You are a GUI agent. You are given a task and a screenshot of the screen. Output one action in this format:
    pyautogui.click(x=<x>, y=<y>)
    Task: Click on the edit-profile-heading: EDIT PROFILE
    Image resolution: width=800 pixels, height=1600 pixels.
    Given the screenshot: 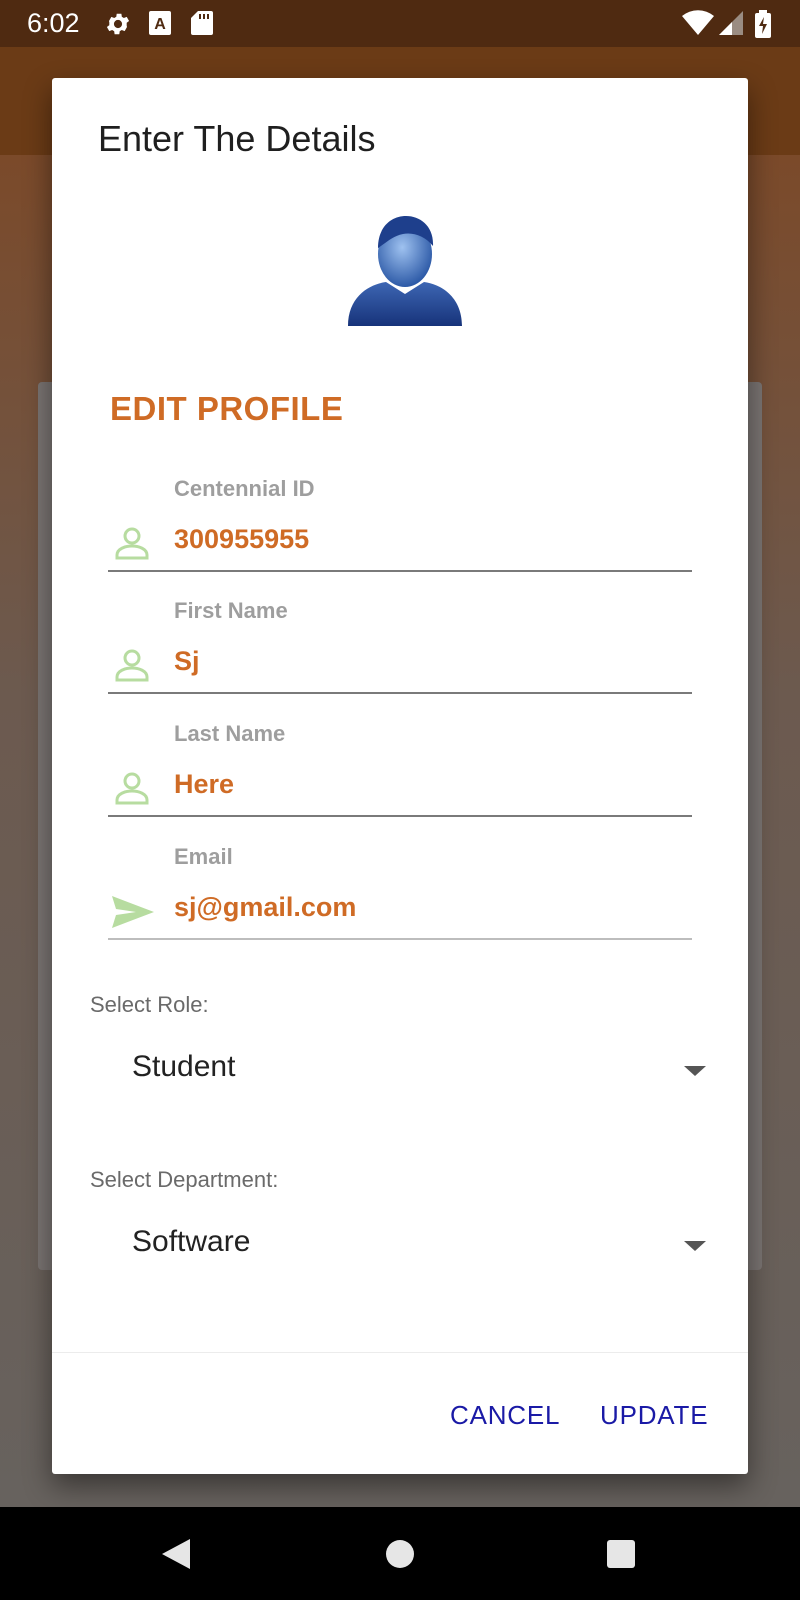 What is the action you would take?
    pyautogui.click(x=227, y=408)
    